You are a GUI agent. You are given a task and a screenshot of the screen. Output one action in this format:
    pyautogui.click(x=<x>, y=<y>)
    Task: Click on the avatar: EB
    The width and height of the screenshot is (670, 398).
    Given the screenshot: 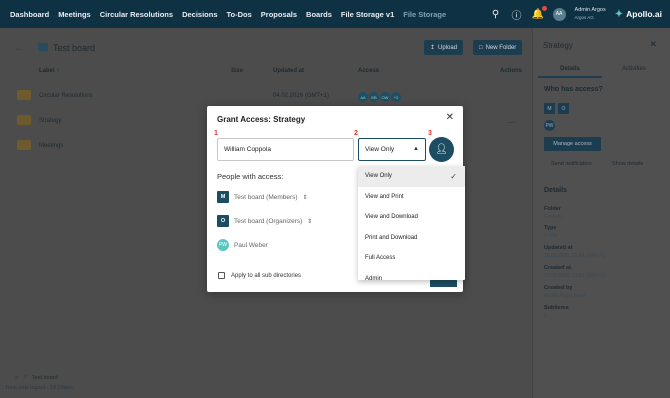 What is the action you would take?
    pyautogui.click(x=374, y=97)
    